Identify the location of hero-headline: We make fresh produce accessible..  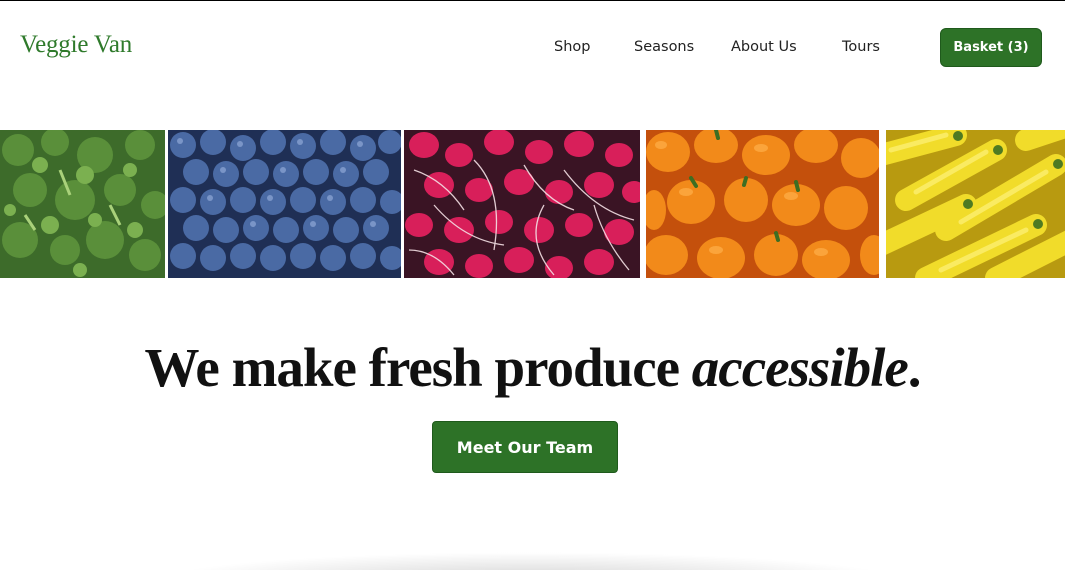
(532, 367).